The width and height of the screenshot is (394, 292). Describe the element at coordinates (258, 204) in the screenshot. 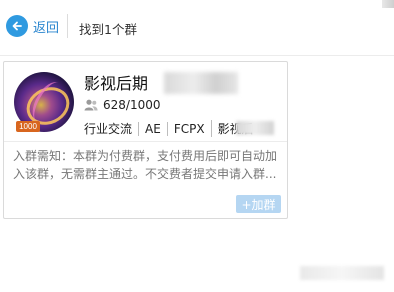

I see `join-group-button: +加群` at that location.